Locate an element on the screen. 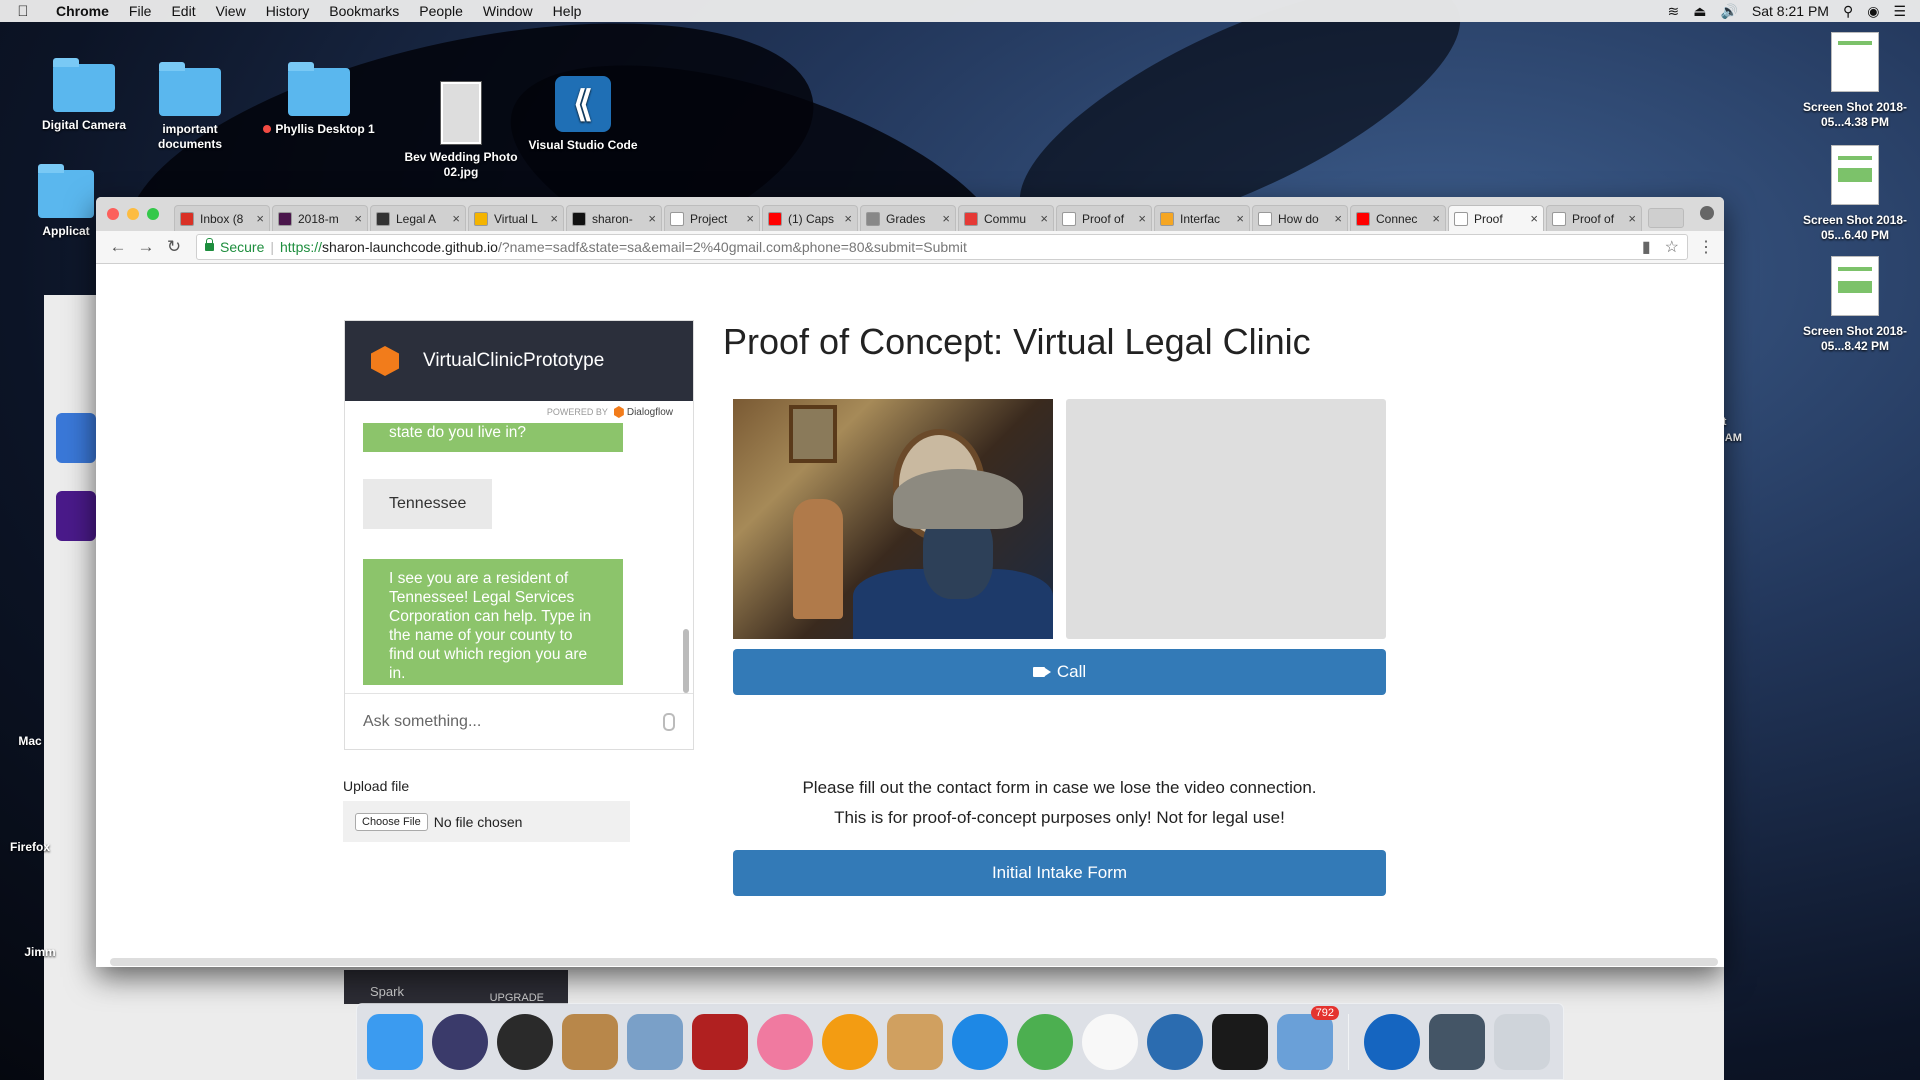 The image size is (1920, 1080). desktop-icon-phyllis-desktop: Phyllis Desktop 1 is located at coordinates (319, 99).